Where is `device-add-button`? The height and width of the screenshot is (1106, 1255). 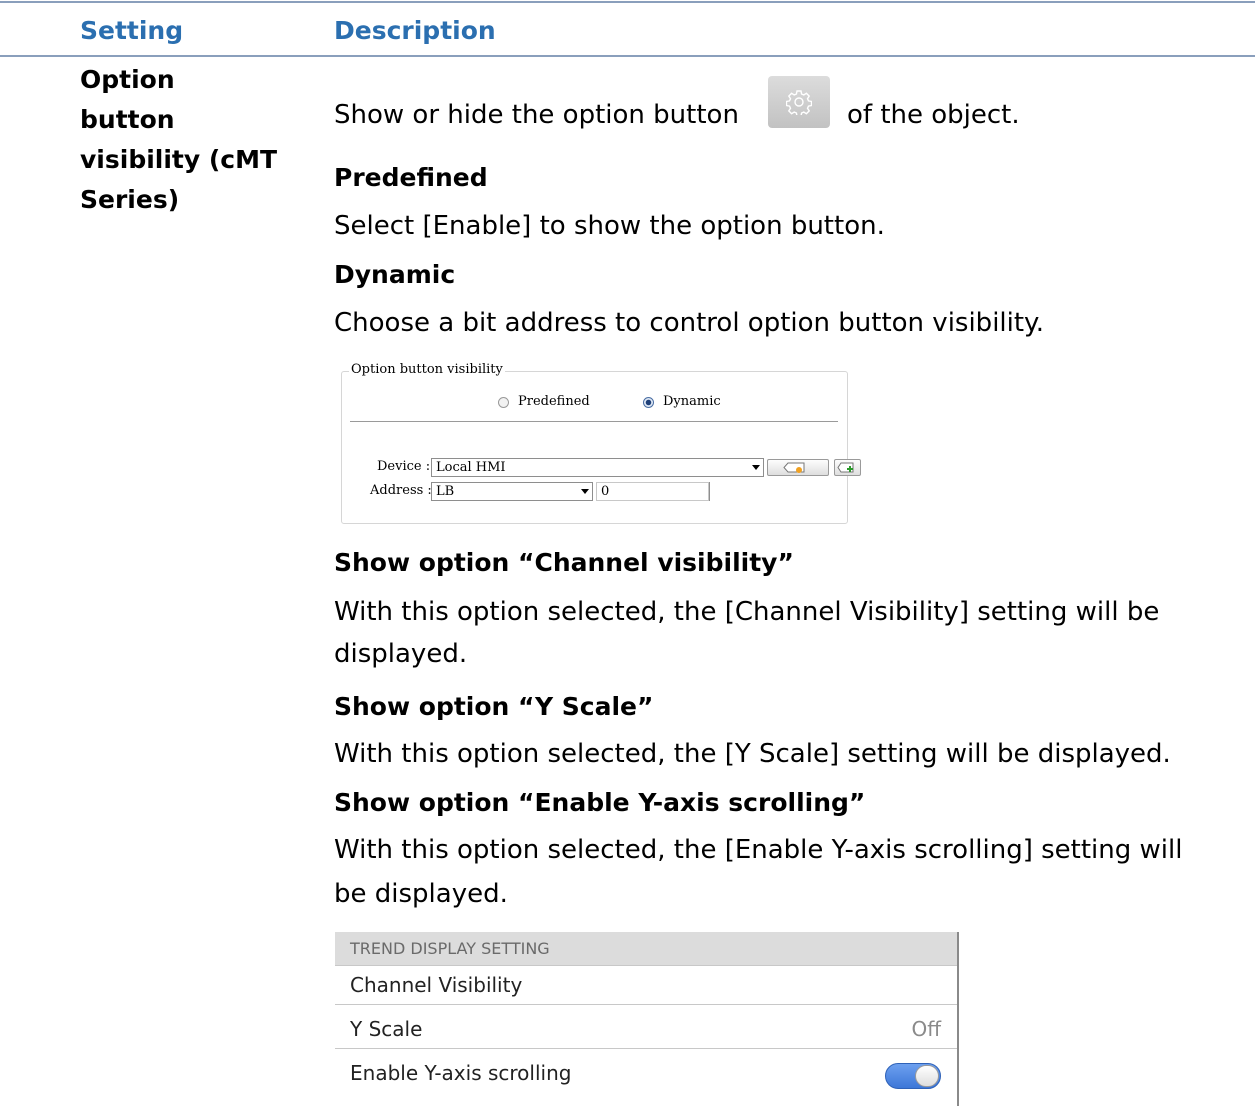 device-add-button is located at coordinates (847, 467).